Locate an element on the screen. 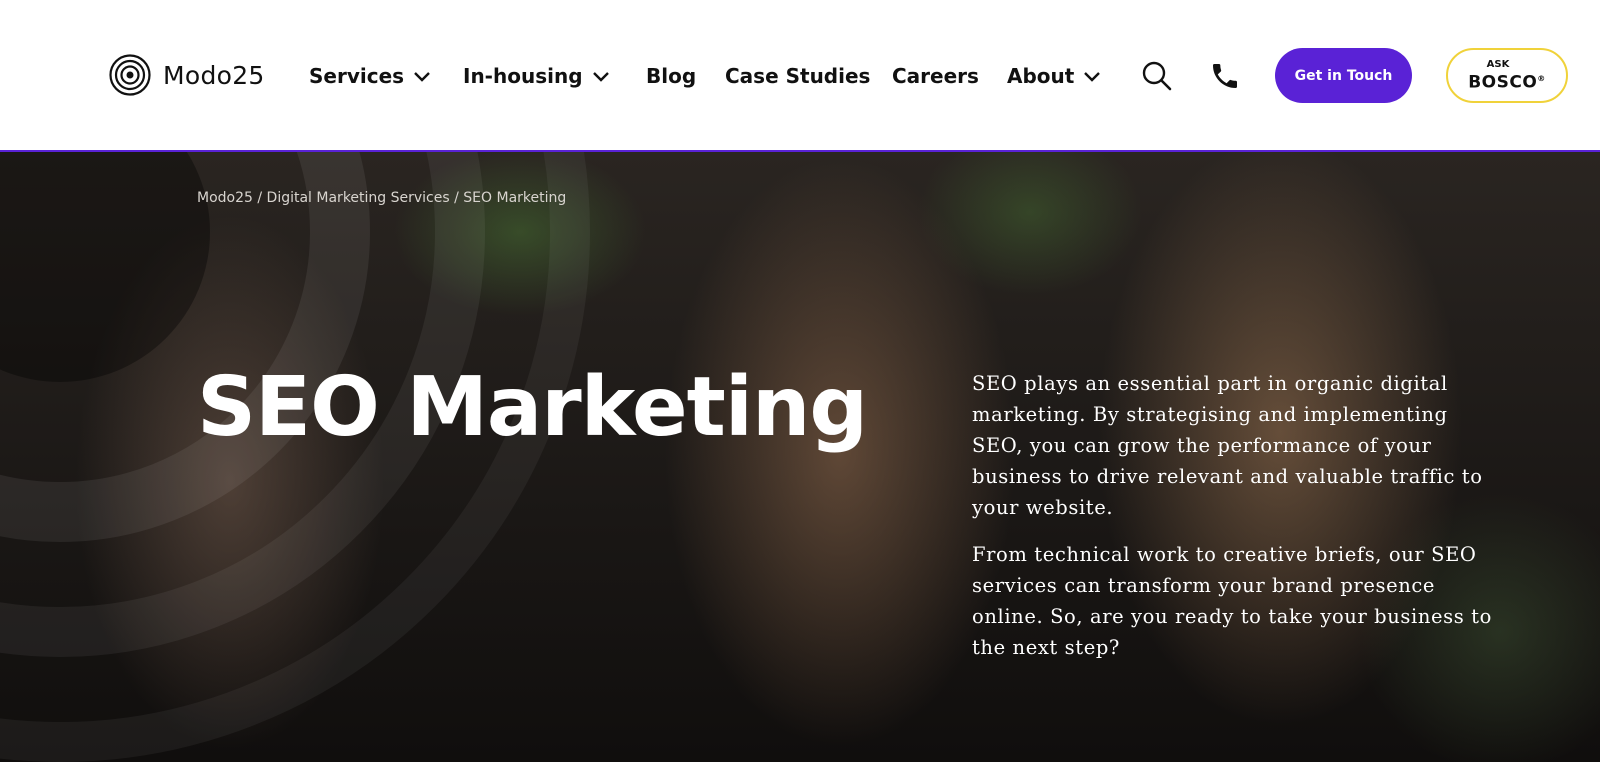 This screenshot has width=1600, height=762. ask-bosco-button: ASK BOSCO® is located at coordinates (1507, 75).